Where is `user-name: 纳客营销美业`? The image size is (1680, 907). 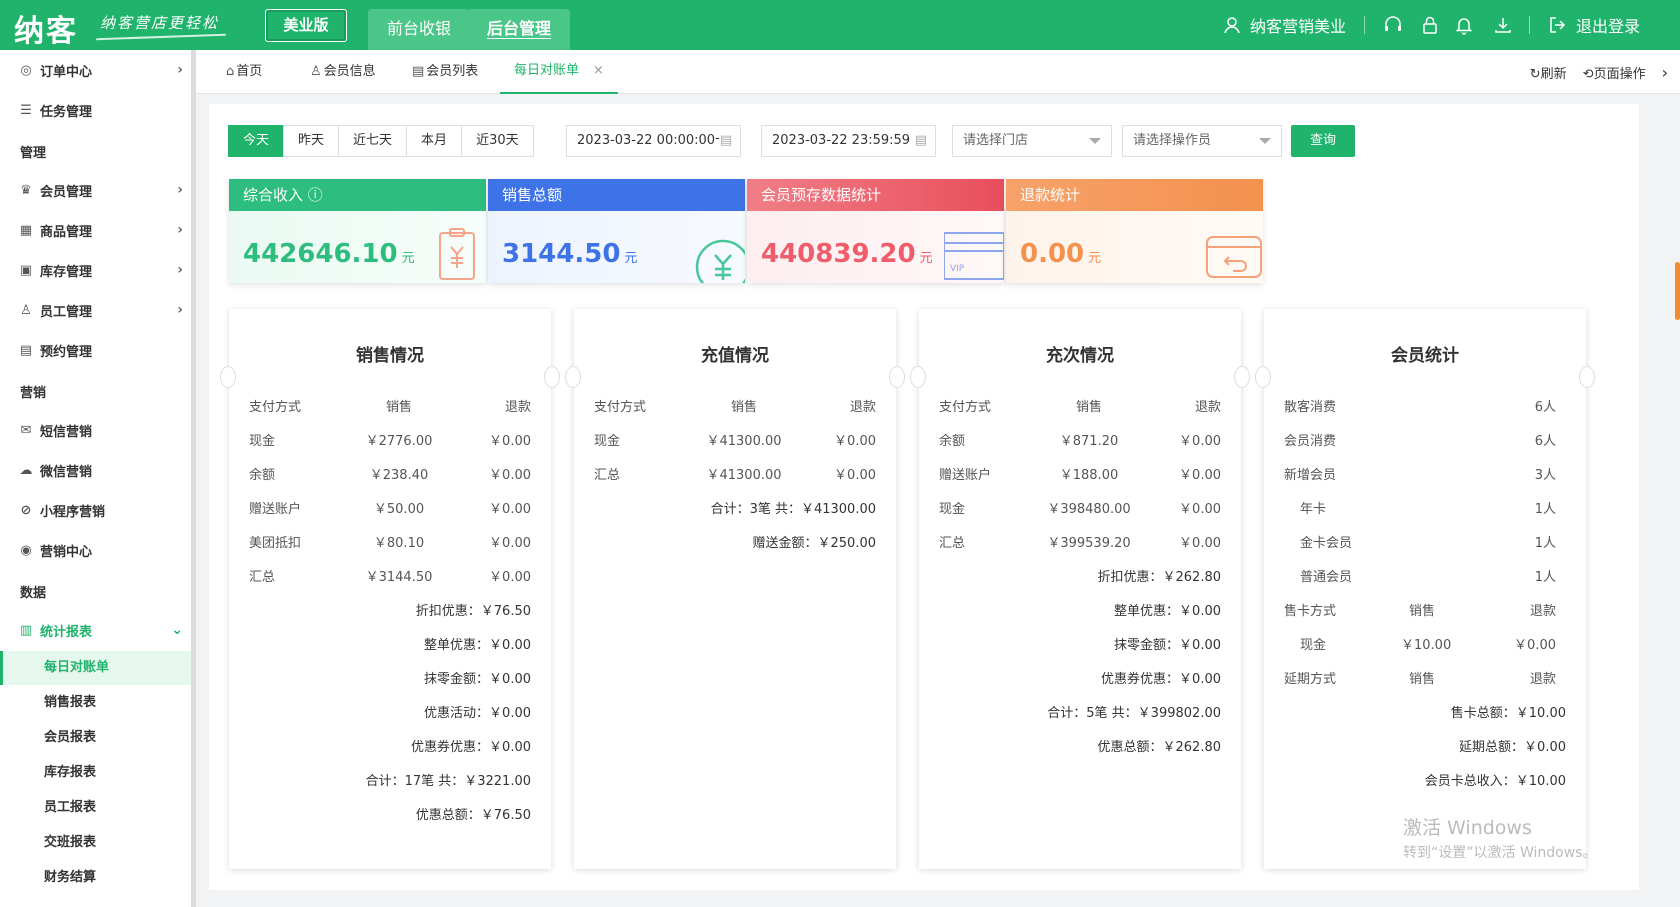
user-name: 纳客营销美业 is located at coordinates (1297, 26).